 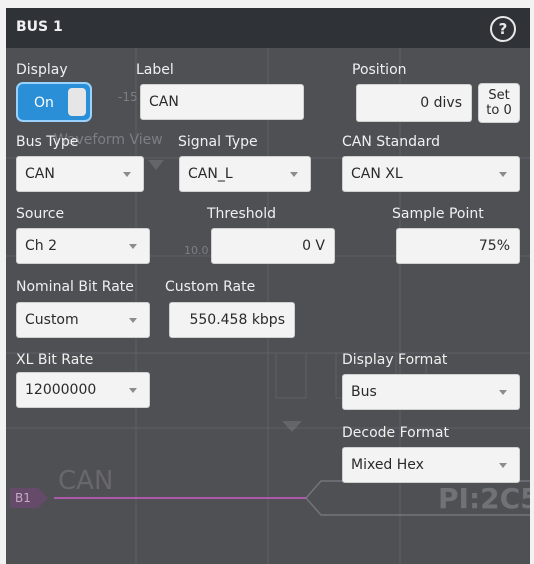 I want to click on background-scale-a: -15, so click(x=128, y=97).